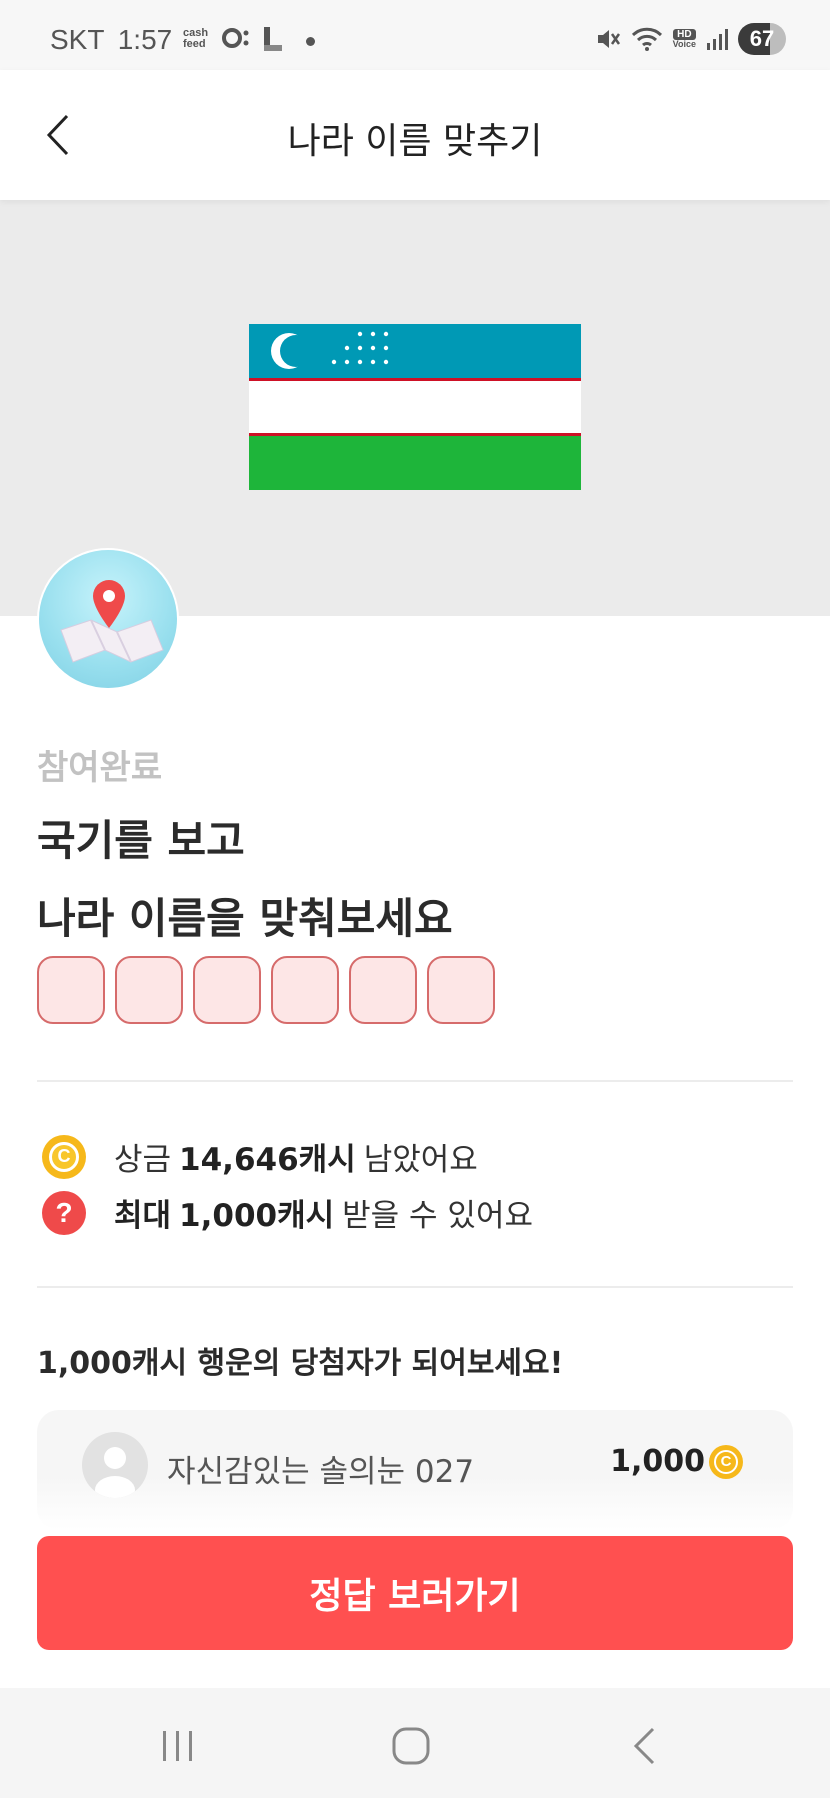 The height and width of the screenshot is (1798, 830). I want to click on carrier-label: SKT, so click(77, 39).